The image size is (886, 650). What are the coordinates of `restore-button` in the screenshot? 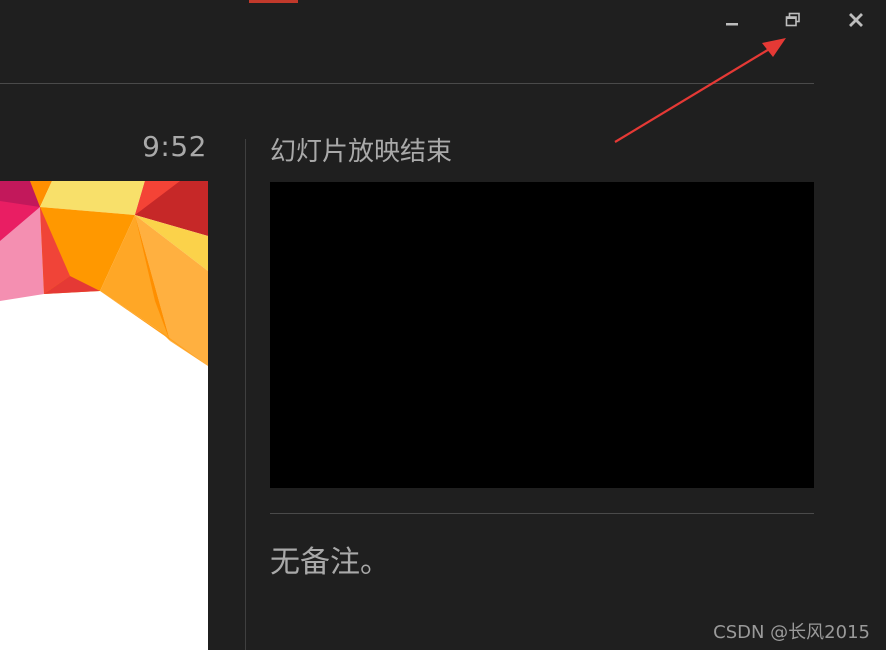 It's located at (793, 20).